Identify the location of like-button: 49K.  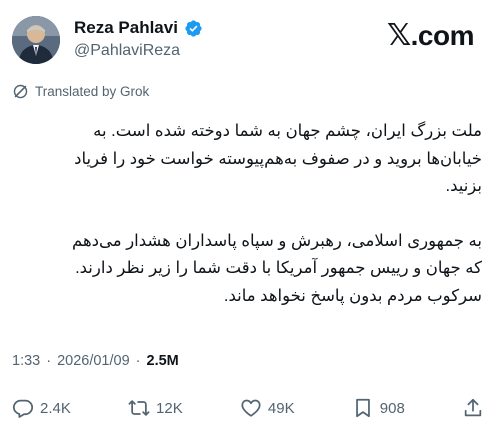
(267, 408).